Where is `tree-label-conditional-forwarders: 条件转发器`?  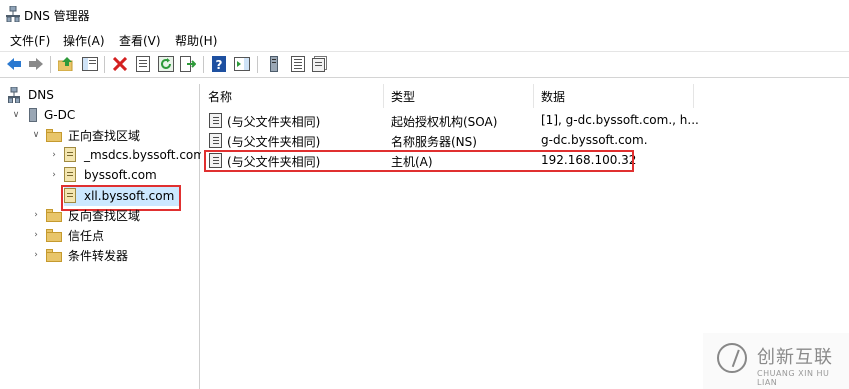
tree-label-conditional-forwarders: 条件转发器 is located at coordinates (98, 255).